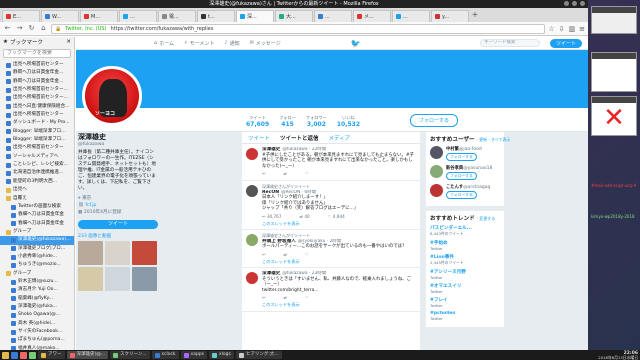 The image size is (640, 360). What do you see at coordinates (264, 255) in the screenshot?
I see `reply-action: ↩` at bounding box center [264, 255].